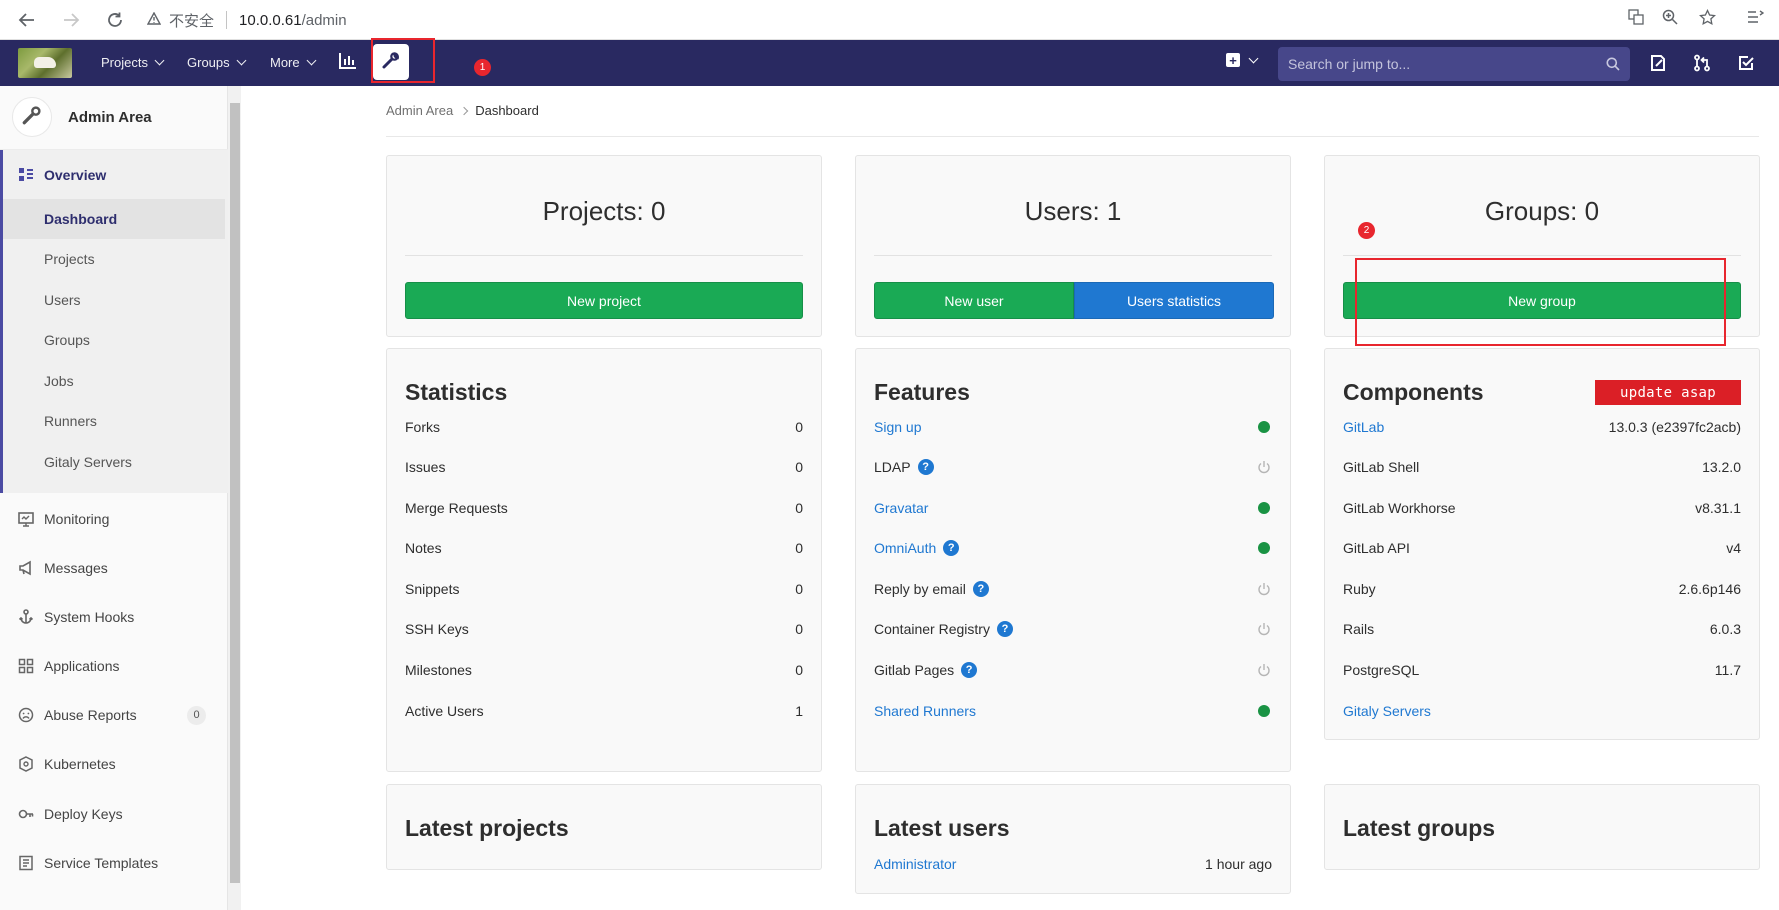  I want to click on new-project-button: New project, so click(604, 300).